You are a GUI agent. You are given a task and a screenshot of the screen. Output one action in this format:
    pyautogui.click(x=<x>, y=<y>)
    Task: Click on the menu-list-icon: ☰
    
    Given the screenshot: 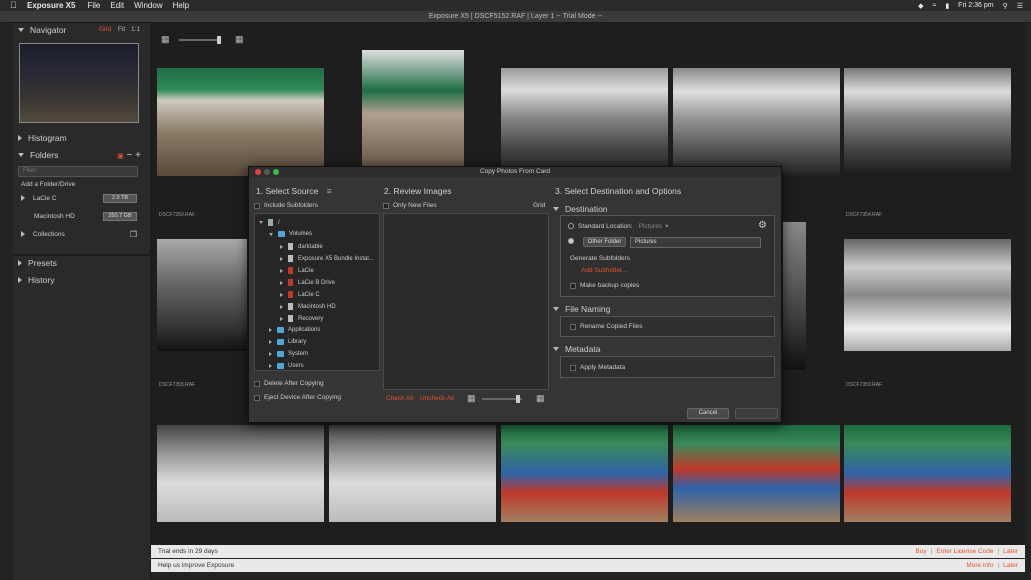 What is the action you would take?
    pyautogui.click(x=1020, y=6)
    